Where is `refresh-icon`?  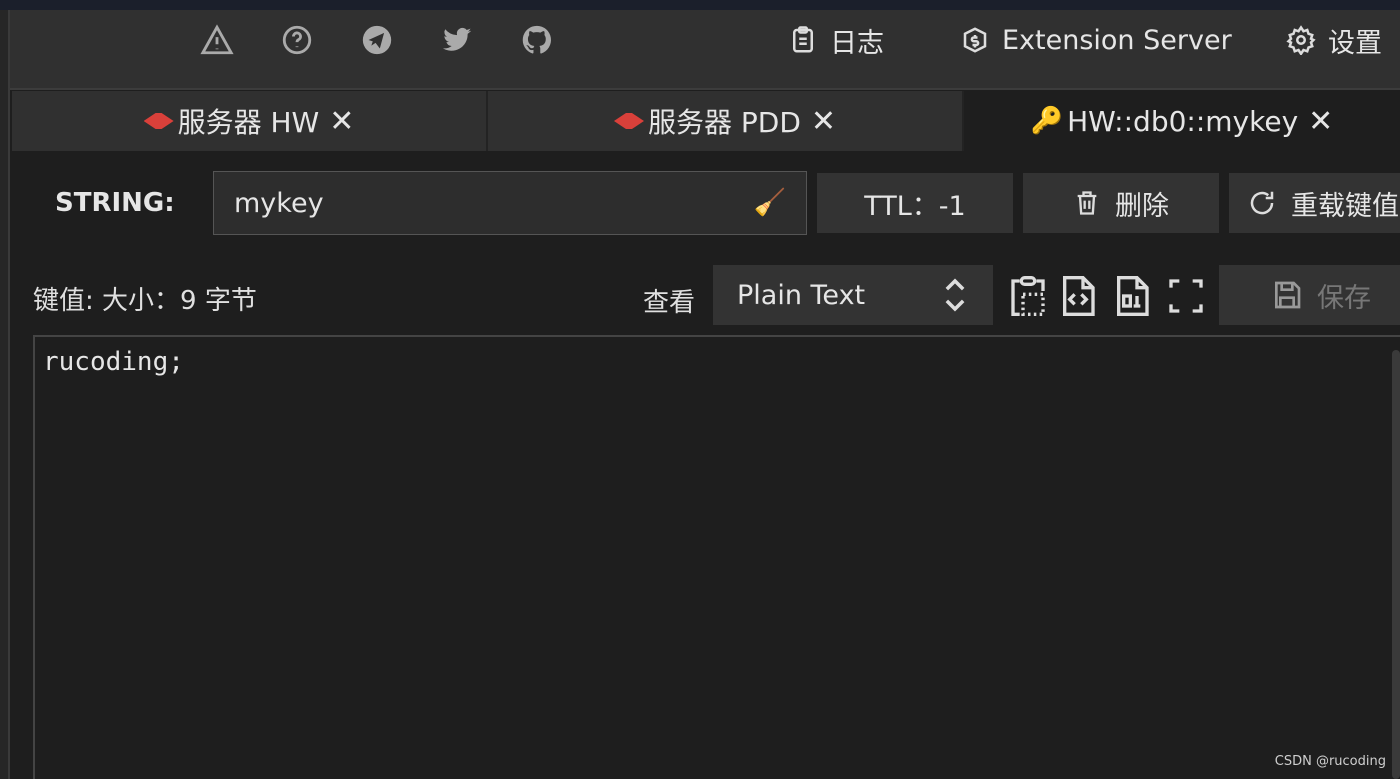 refresh-icon is located at coordinates (1262, 203).